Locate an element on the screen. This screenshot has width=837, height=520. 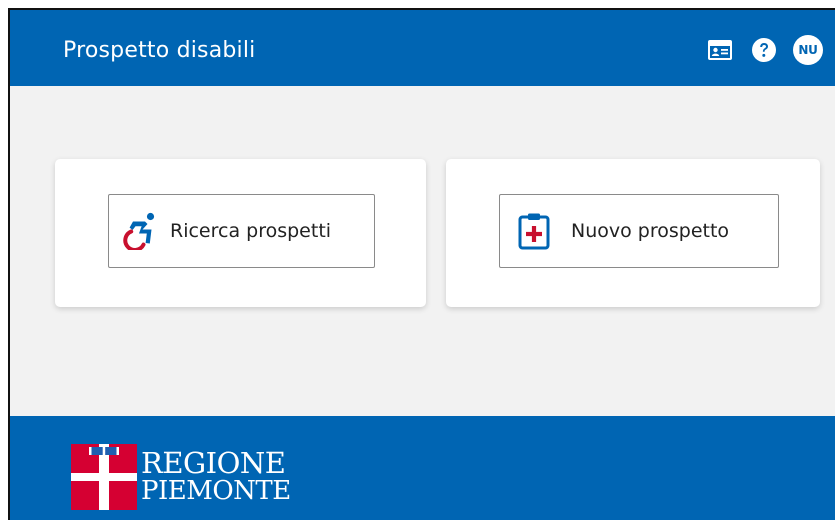
clipboard-add-icon is located at coordinates (534, 231).